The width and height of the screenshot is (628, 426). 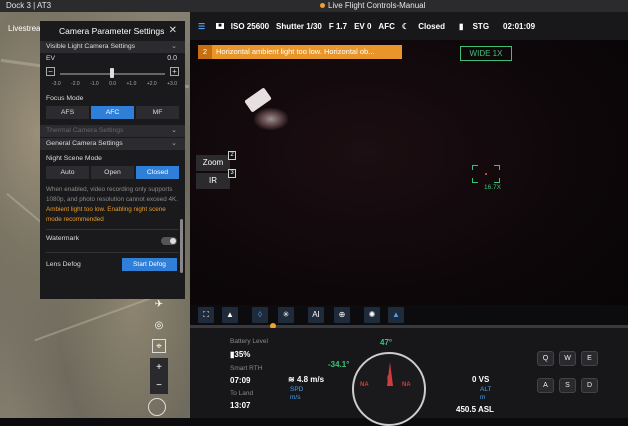 I want to click on focus-readout: AFC, so click(x=386, y=26).